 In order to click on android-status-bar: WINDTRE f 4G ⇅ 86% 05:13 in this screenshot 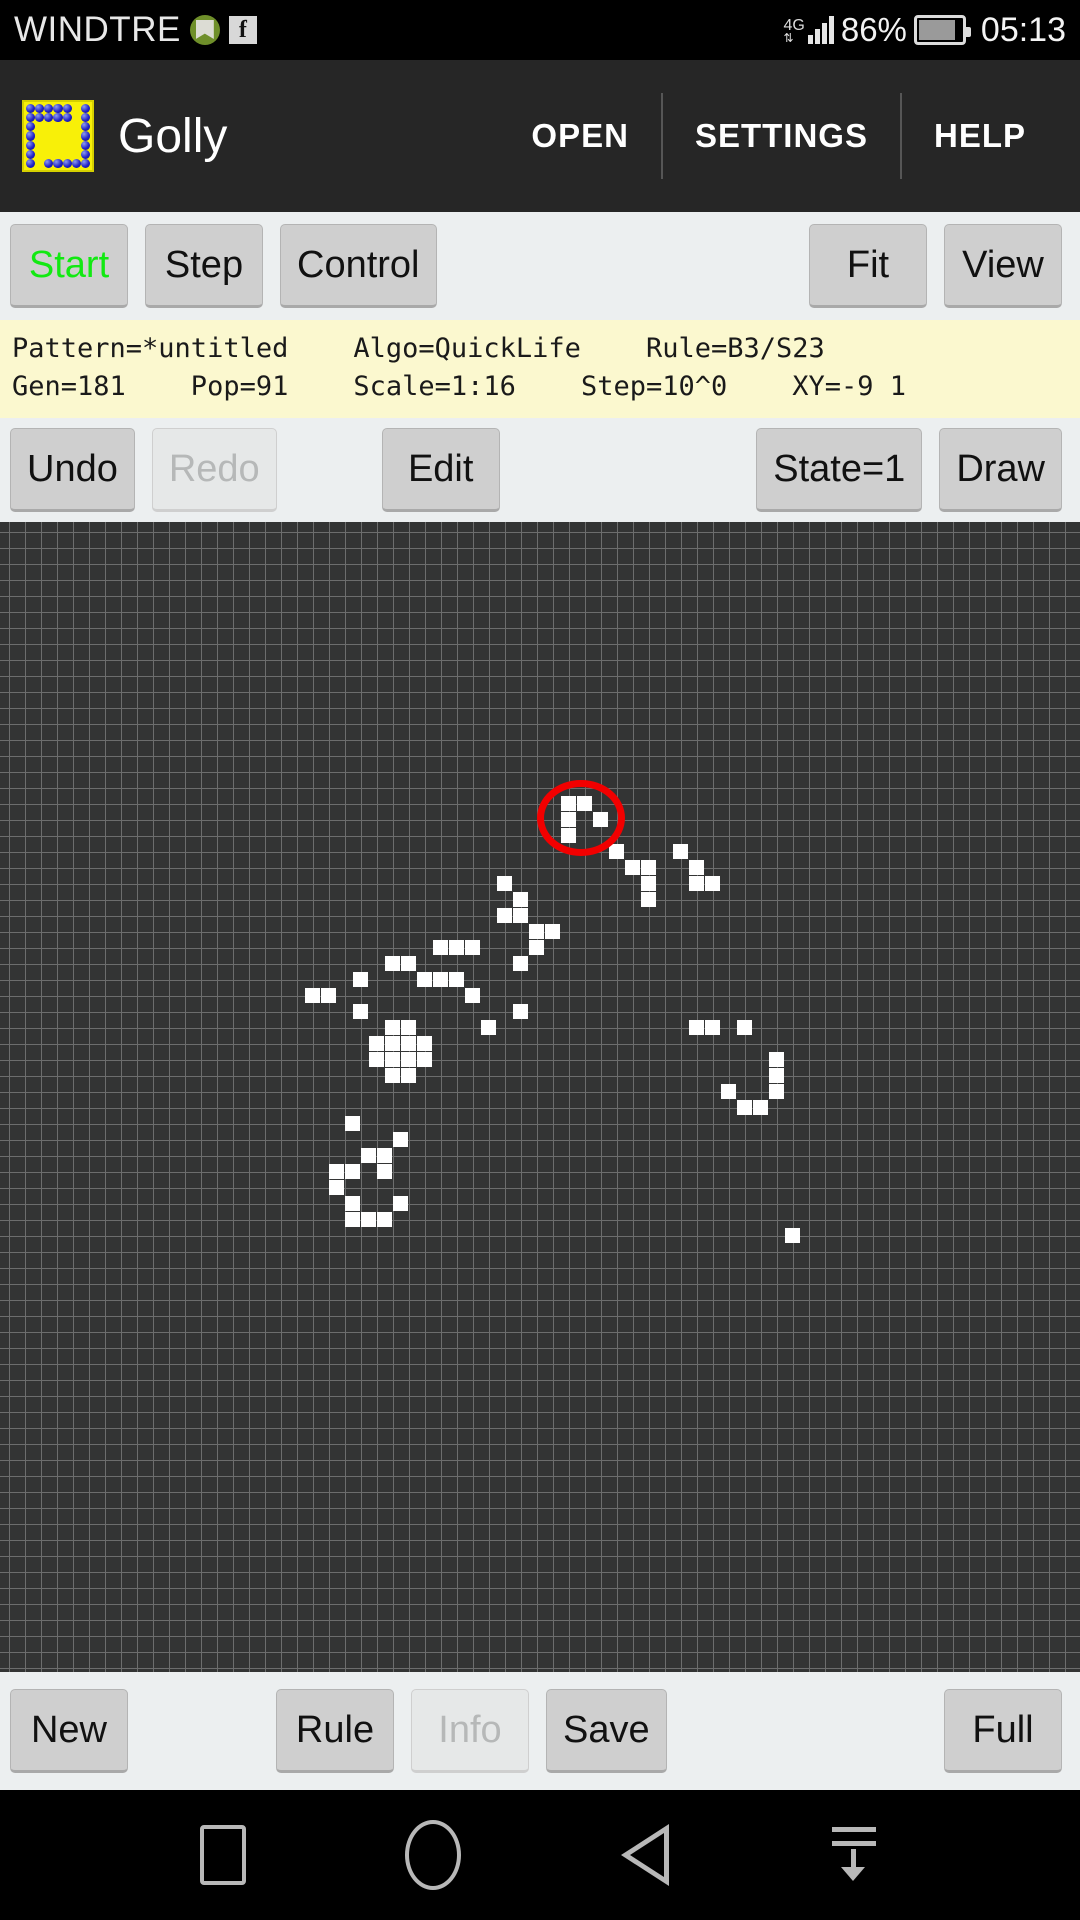, I will do `click(540, 30)`.